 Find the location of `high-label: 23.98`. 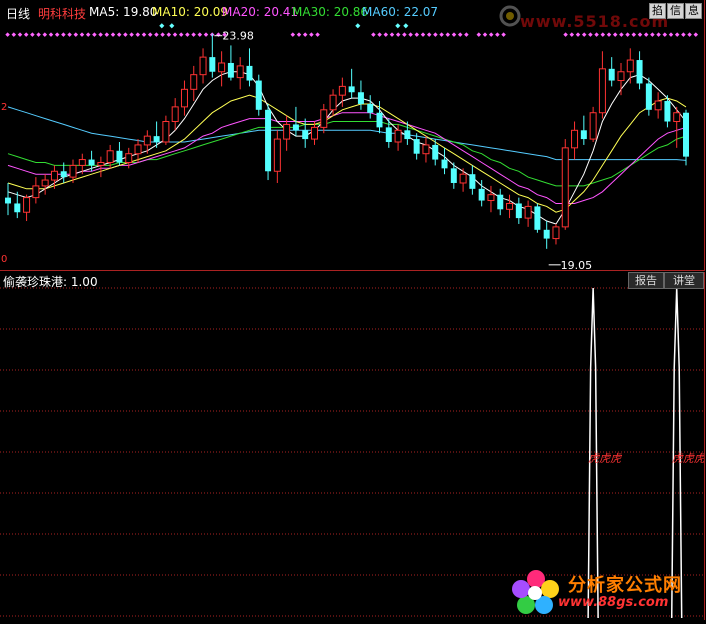

high-label: 23.98 is located at coordinates (238, 36).